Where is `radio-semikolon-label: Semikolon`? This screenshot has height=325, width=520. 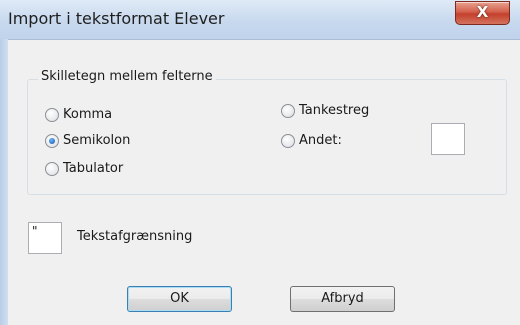
radio-semikolon-label: Semikolon is located at coordinates (97, 140).